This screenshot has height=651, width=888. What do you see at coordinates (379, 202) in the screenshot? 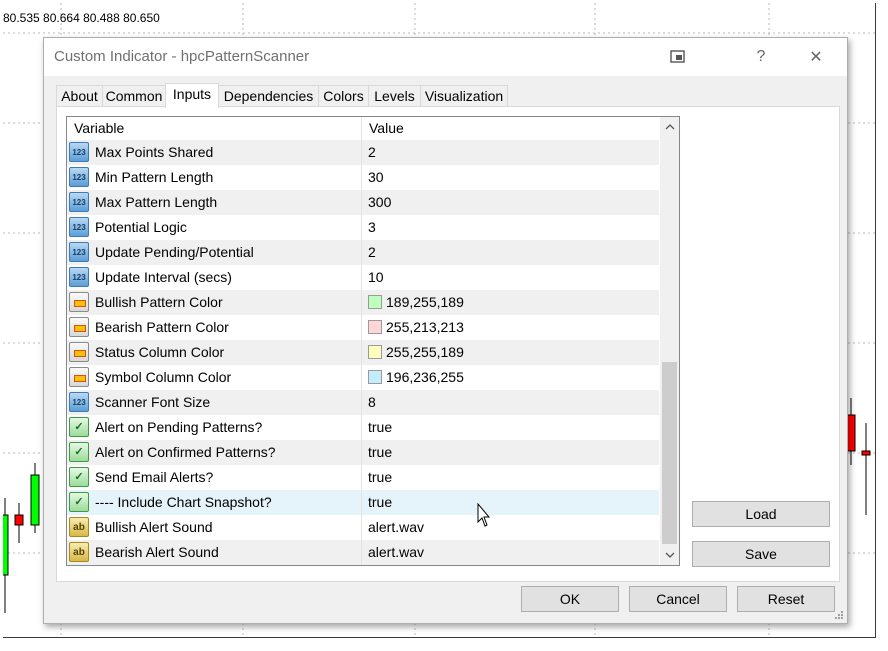
I see `variable-value: 300` at bounding box center [379, 202].